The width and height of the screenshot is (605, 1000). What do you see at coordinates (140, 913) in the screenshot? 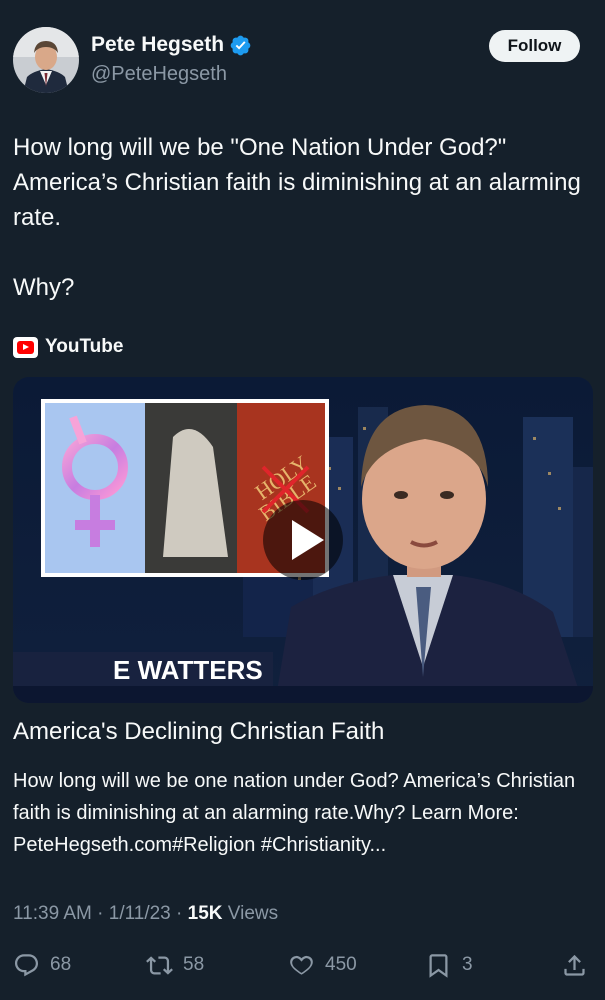
I see `tweet-date: 1/11/23` at bounding box center [140, 913].